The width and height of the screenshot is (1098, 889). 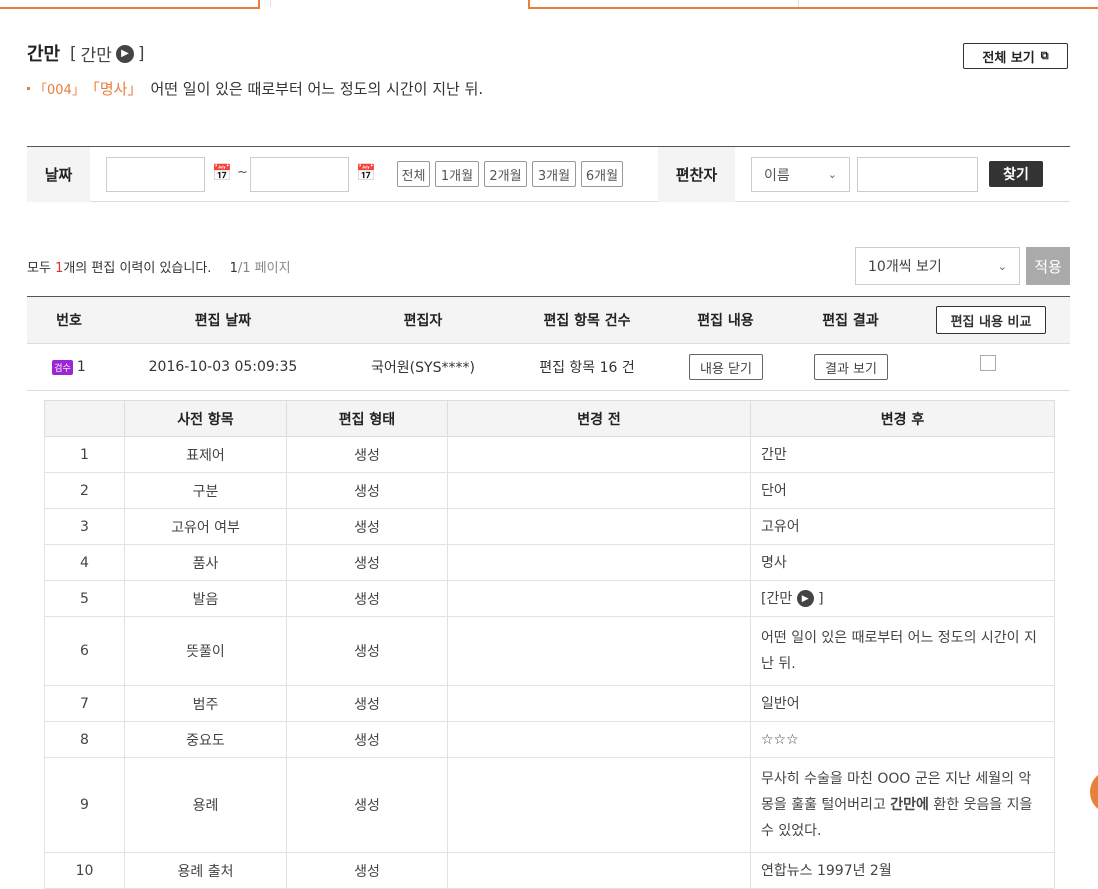 I want to click on per-page-value: 10개씩 보기, so click(x=905, y=267).